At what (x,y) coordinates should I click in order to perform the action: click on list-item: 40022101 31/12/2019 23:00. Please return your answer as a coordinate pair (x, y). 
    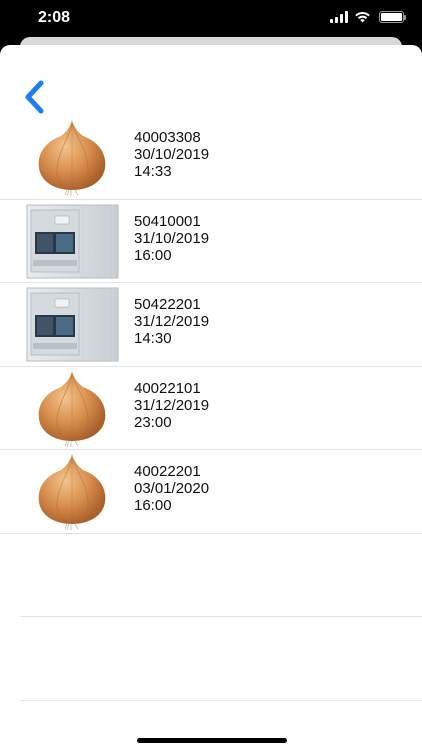
    Looking at the image, I should click on (211, 409).